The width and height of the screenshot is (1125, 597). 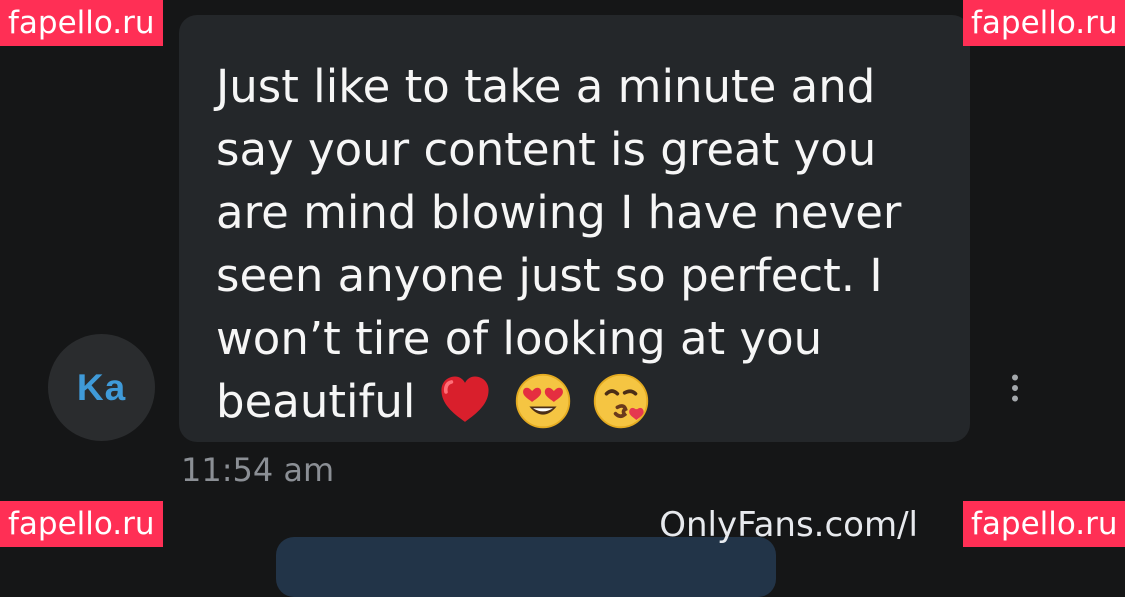 I want to click on avatar: Ka, so click(x=101, y=387).